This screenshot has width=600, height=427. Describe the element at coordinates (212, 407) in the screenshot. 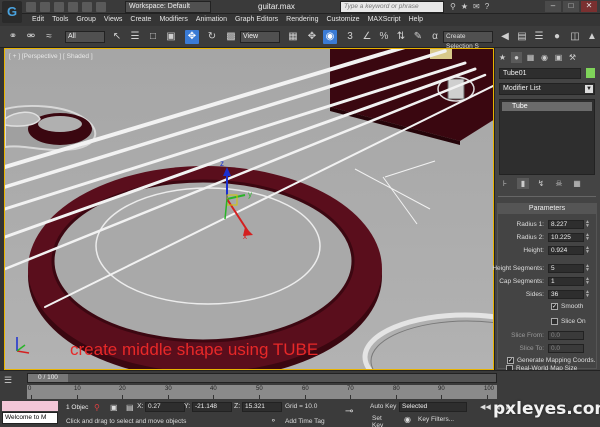

I see `y-coord-field: -21.148` at that location.